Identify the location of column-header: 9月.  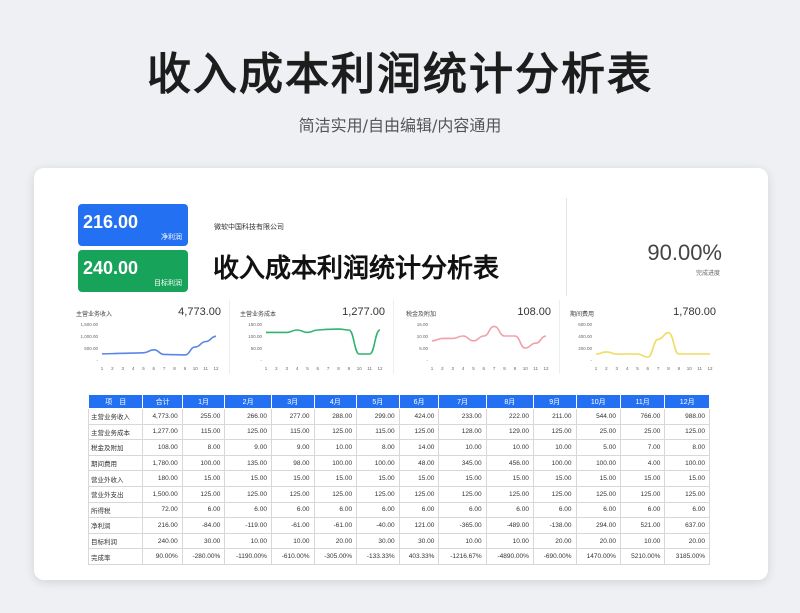
(554, 401).